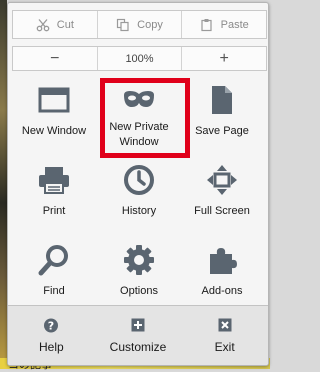  I want to click on paste-button: Paste, so click(224, 24).